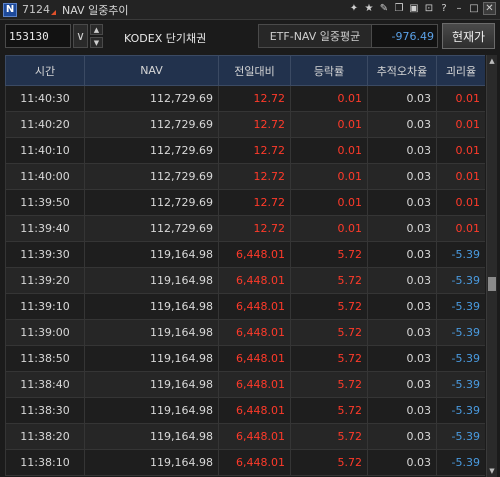 The height and width of the screenshot is (477, 500). What do you see at coordinates (414, 8) in the screenshot?
I see `window-icon: ▣` at bounding box center [414, 8].